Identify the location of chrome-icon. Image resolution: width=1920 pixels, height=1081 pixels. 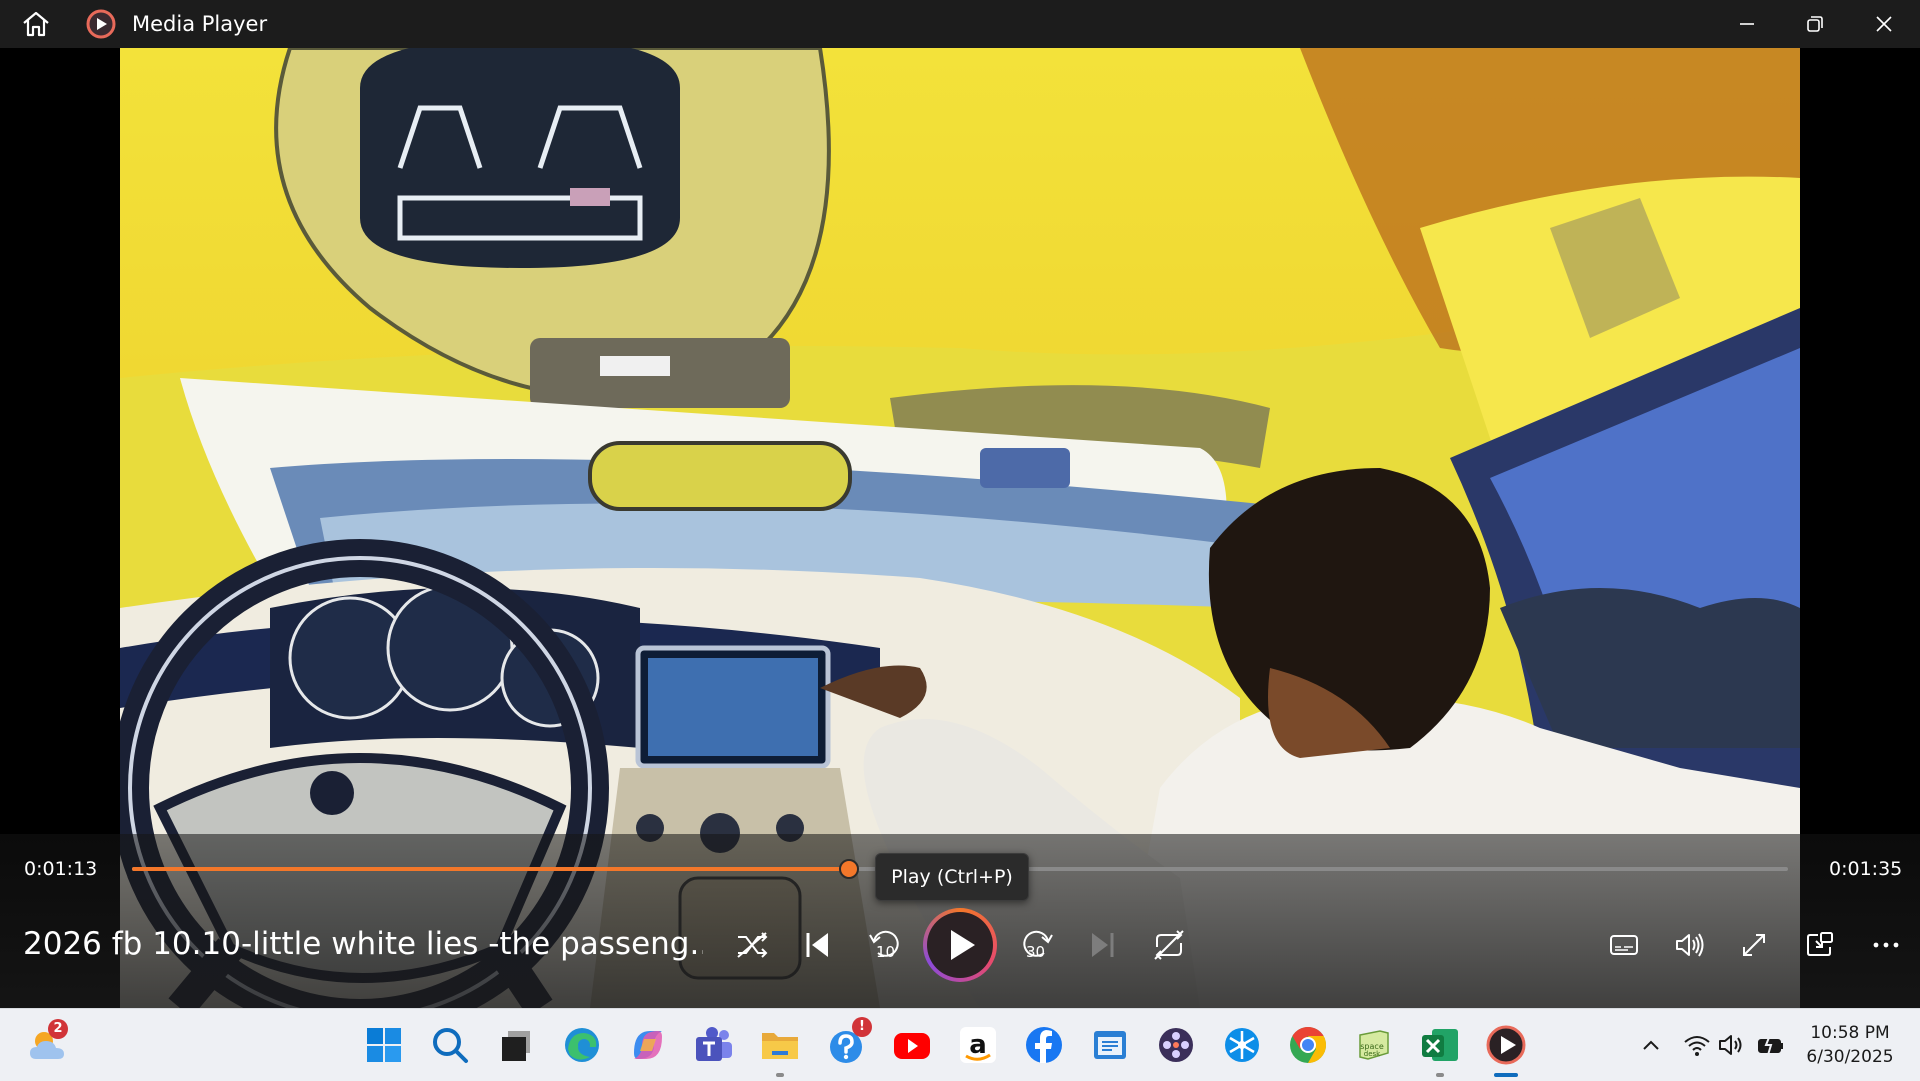
(1308, 1045).